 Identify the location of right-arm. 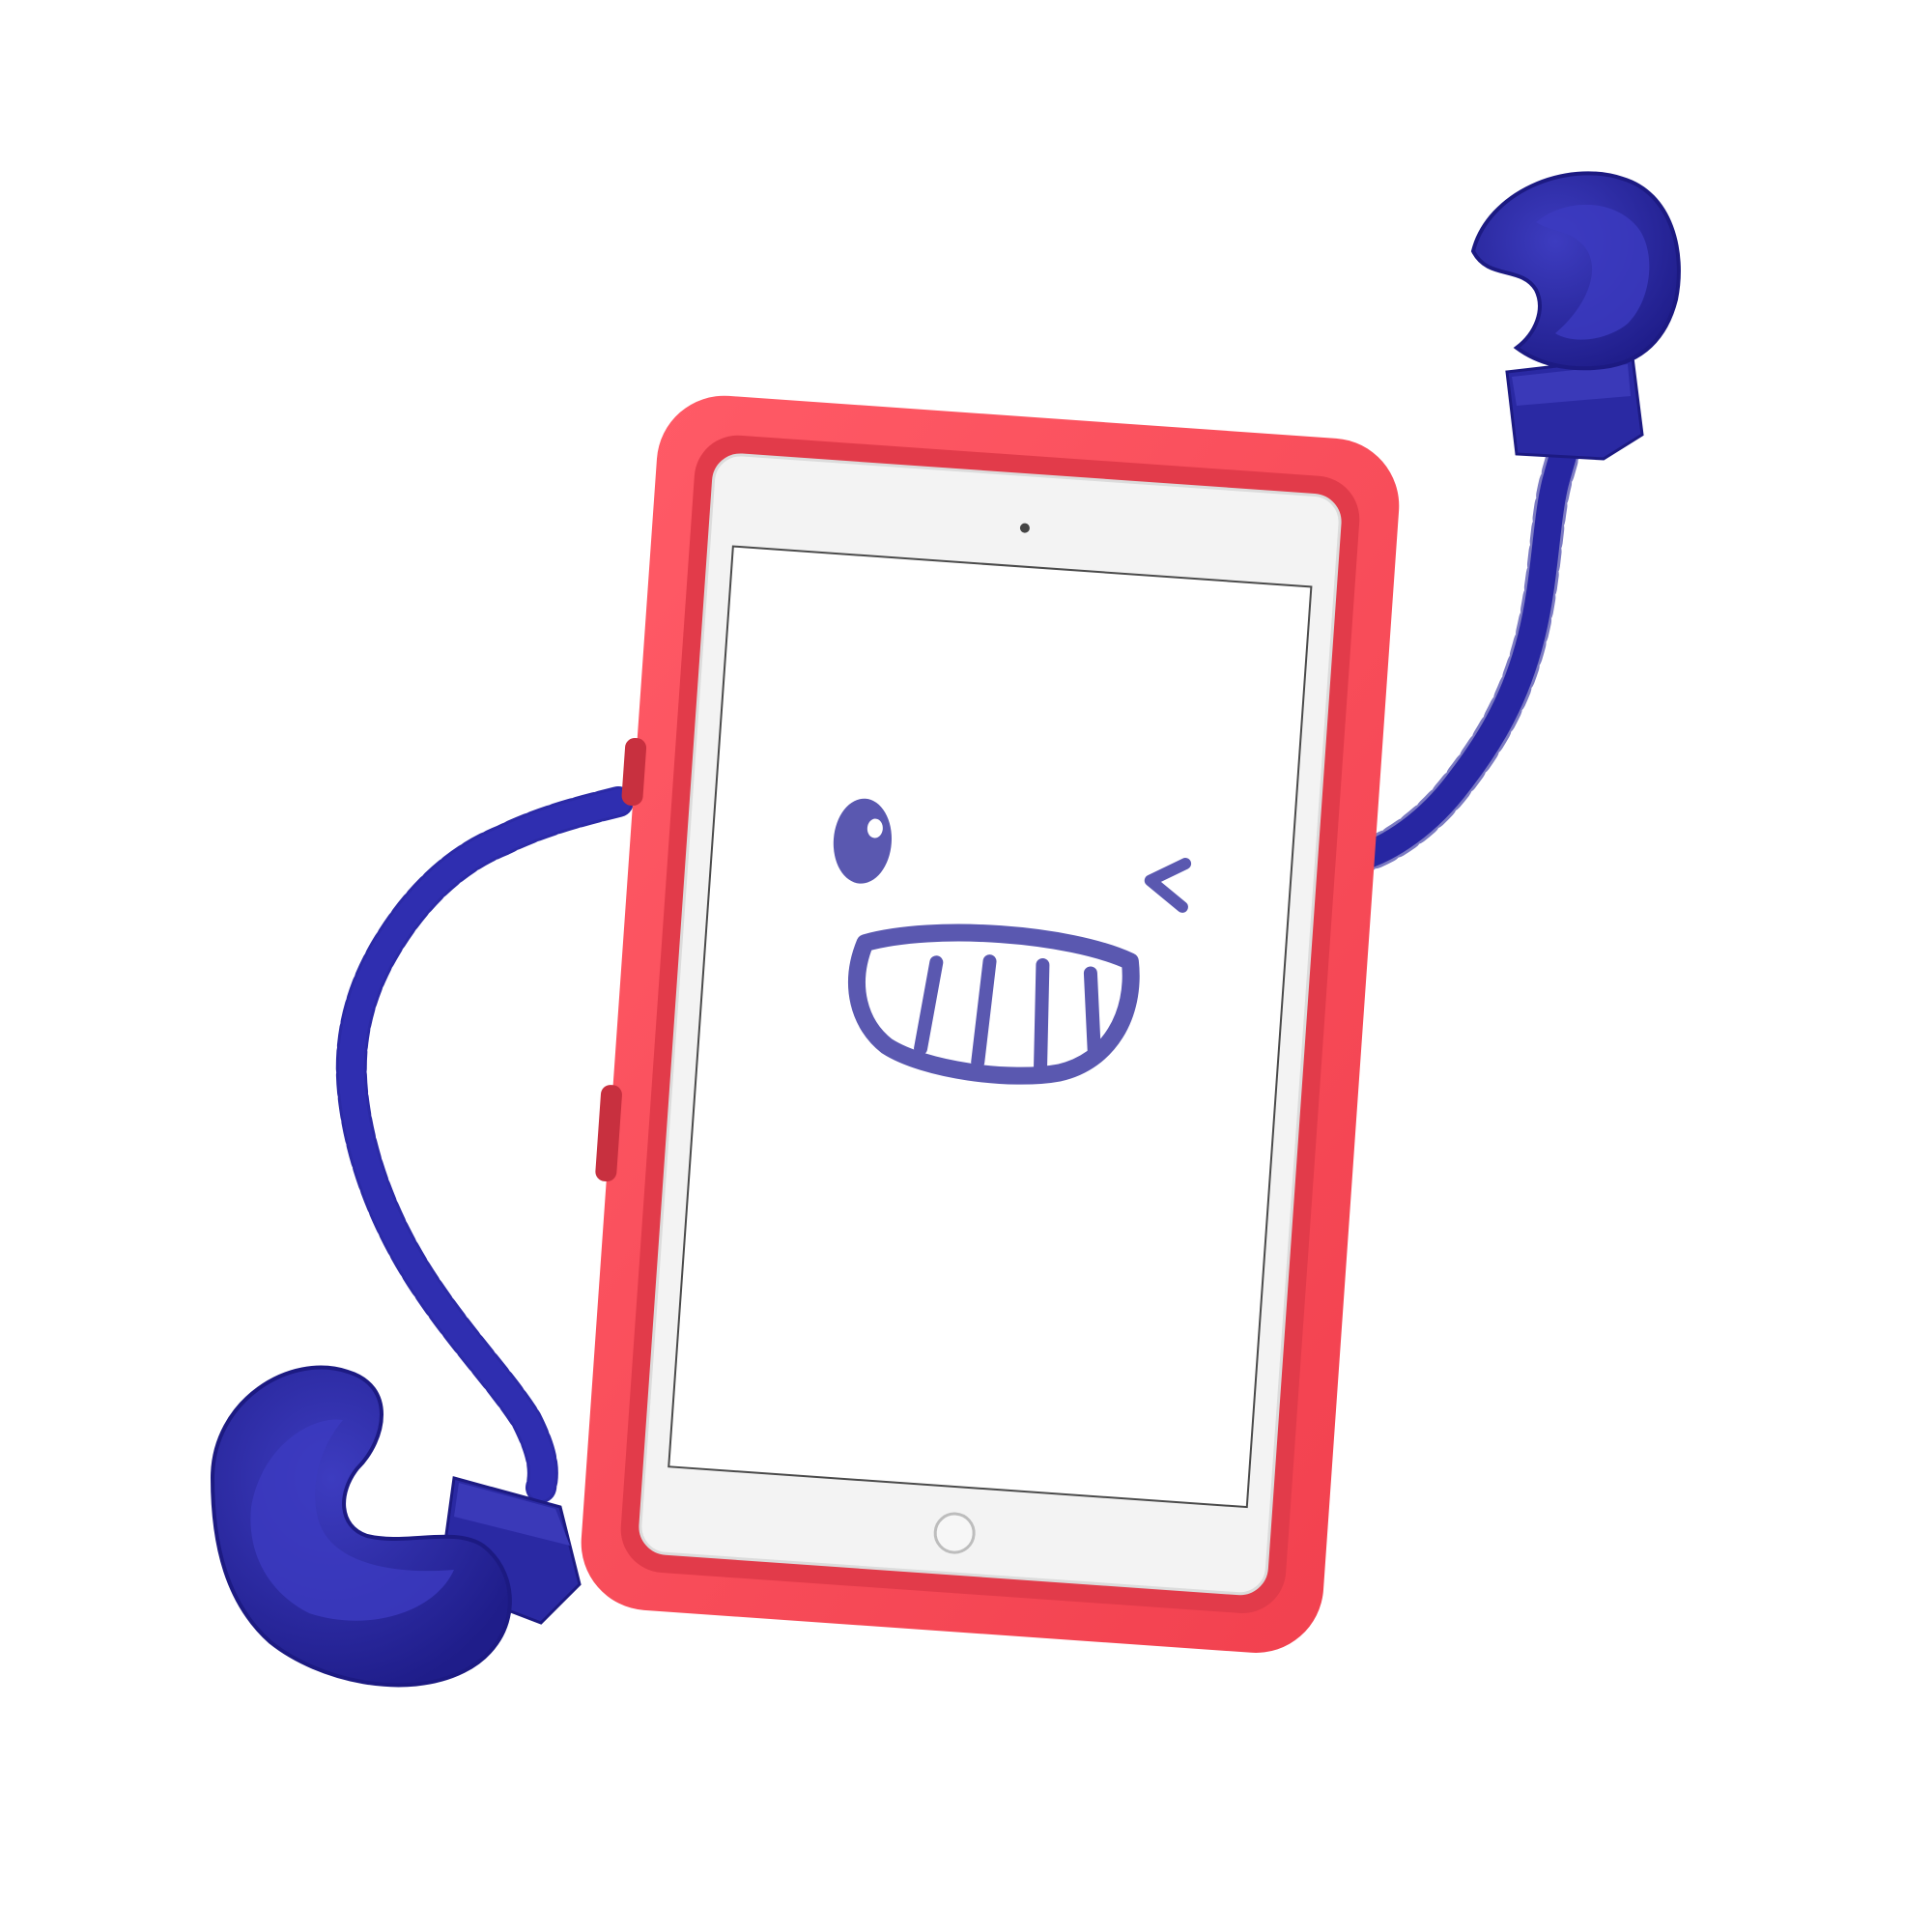
(1508, 523).